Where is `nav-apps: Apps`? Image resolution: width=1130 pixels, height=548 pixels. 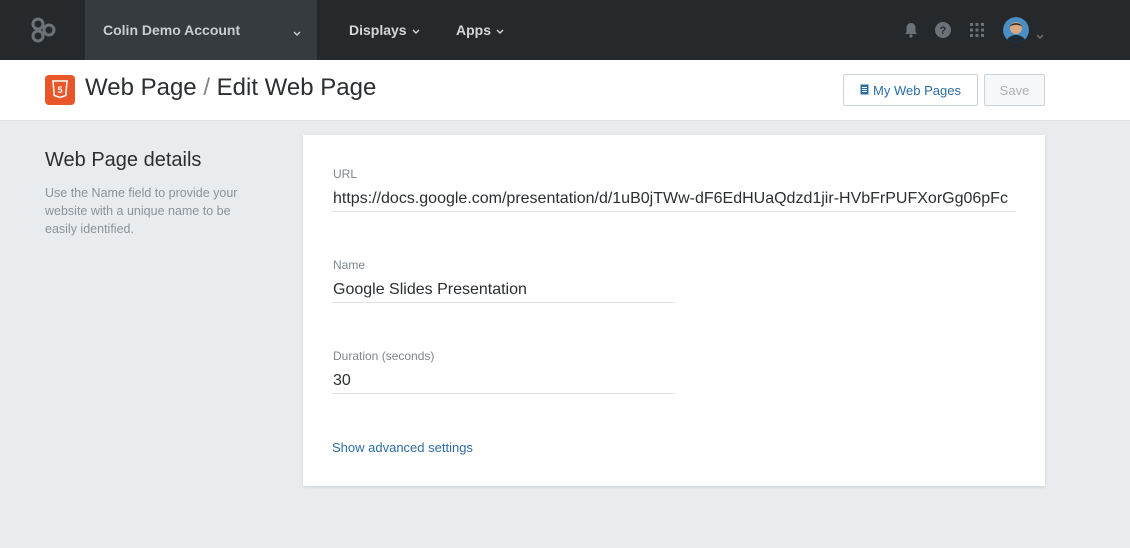
nav-apps: Apps is located at coordinates (480, 30).